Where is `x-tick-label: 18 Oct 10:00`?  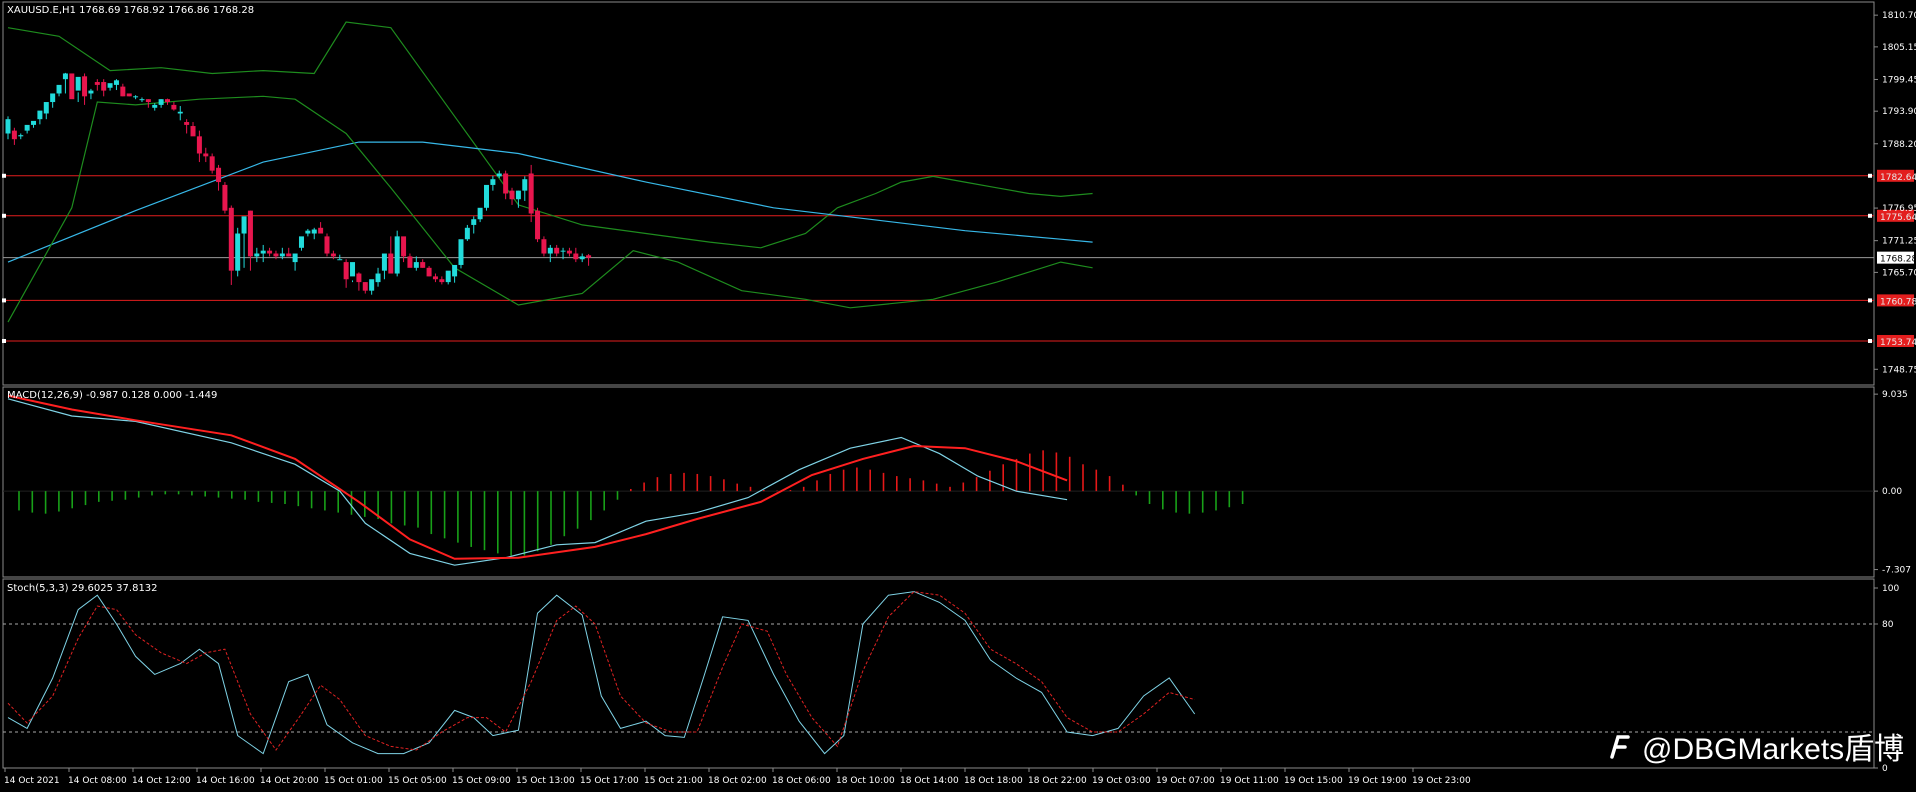
x-tick-label: 18 Oct 10:00 is located at coordinates (865, 781).